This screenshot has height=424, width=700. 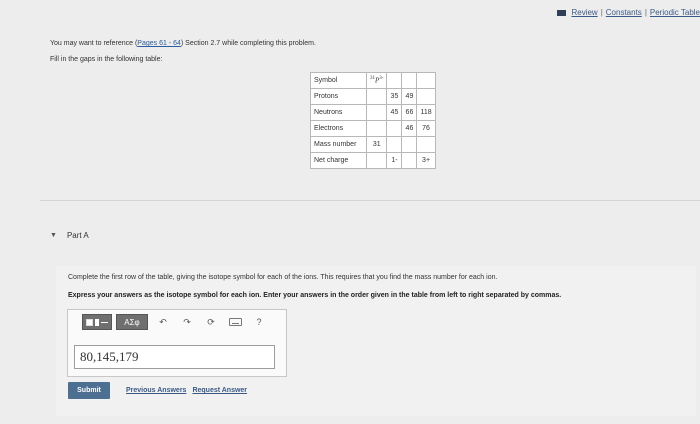 What do you see at coordinates (156, 390) in the screenshot?
I see `previous-answers-link: Previous Answers` at bounding box center [156, 390].